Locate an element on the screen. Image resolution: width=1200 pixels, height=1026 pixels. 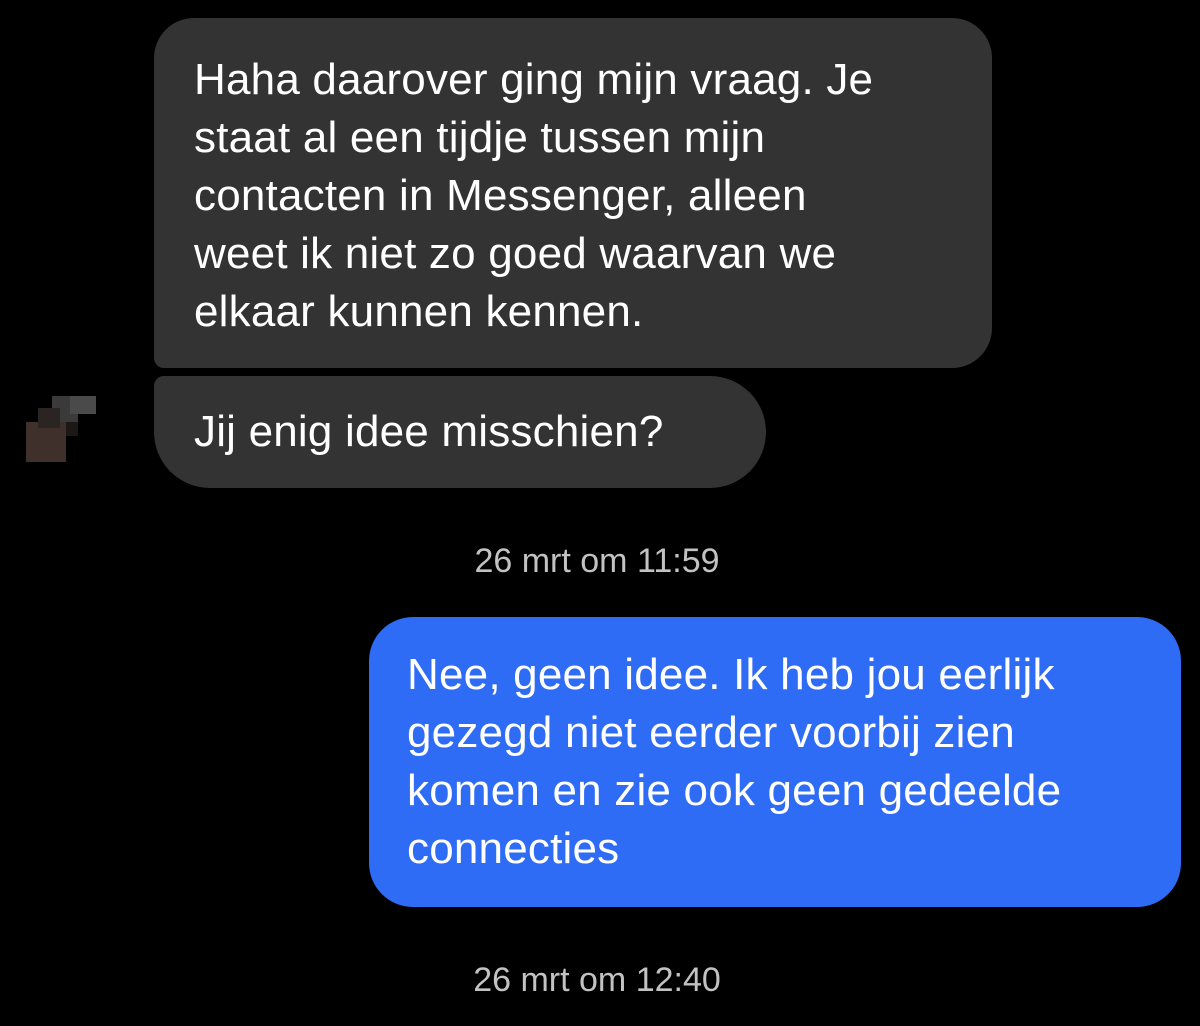
message-text-line: gezegd niet eerder voorbij zien is located at coordinates (711, 732).